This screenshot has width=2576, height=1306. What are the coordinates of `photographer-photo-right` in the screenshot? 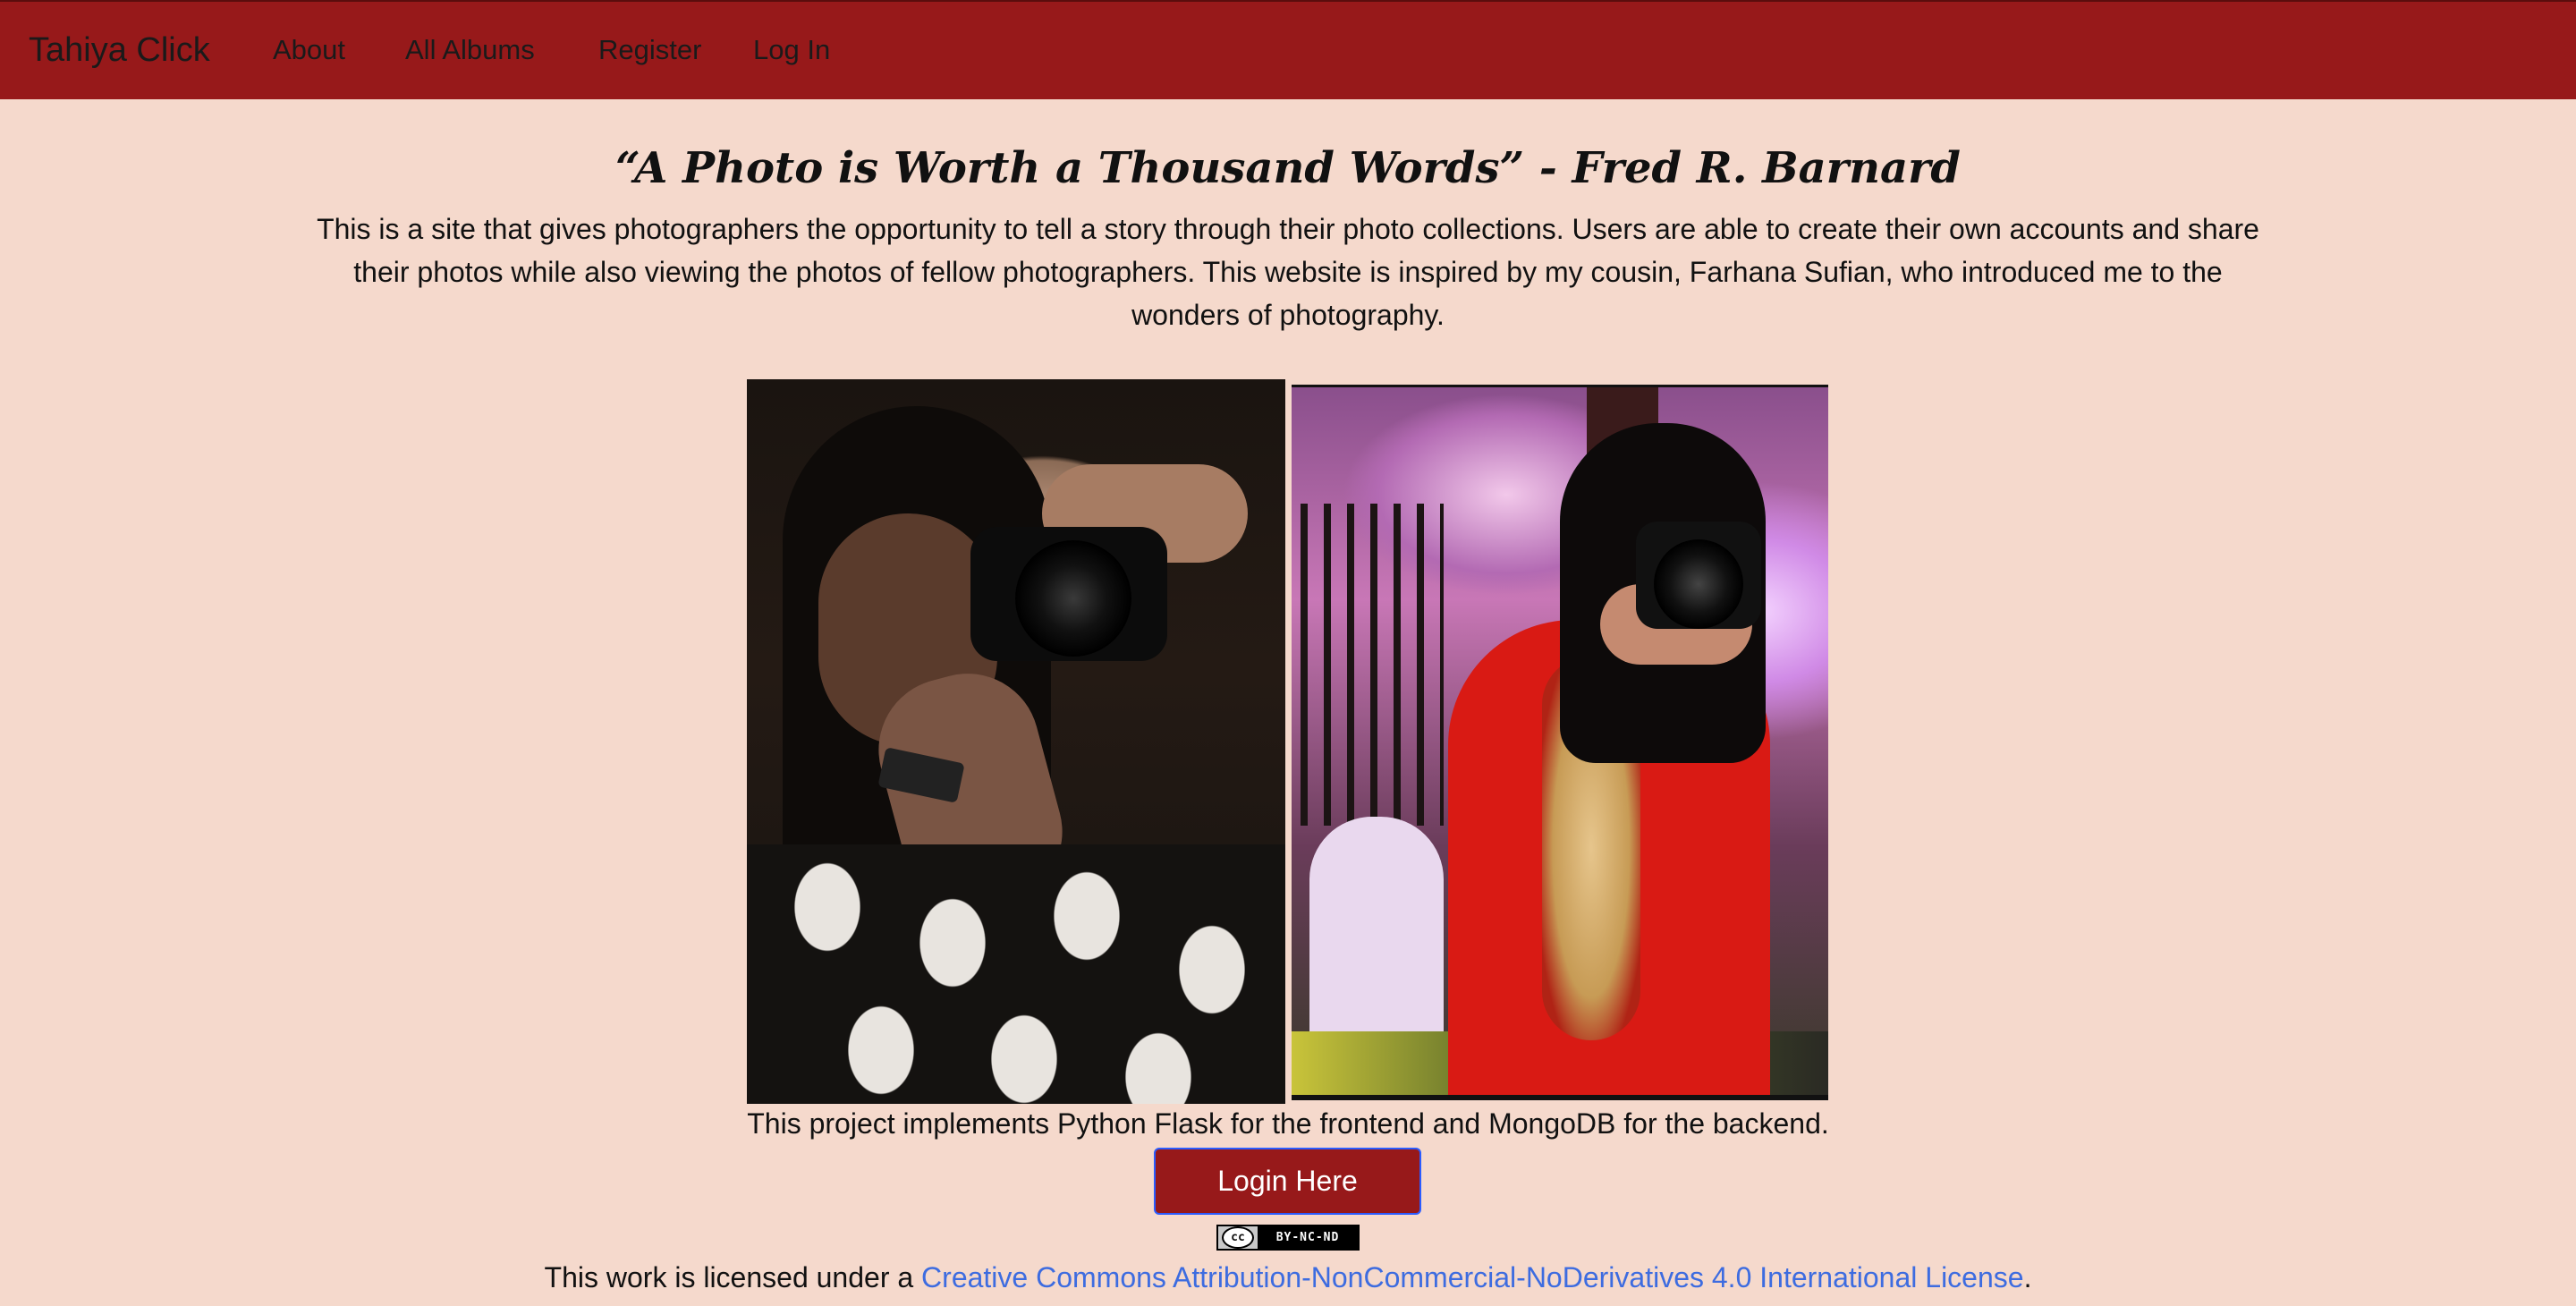 It's located at (1560, 742).